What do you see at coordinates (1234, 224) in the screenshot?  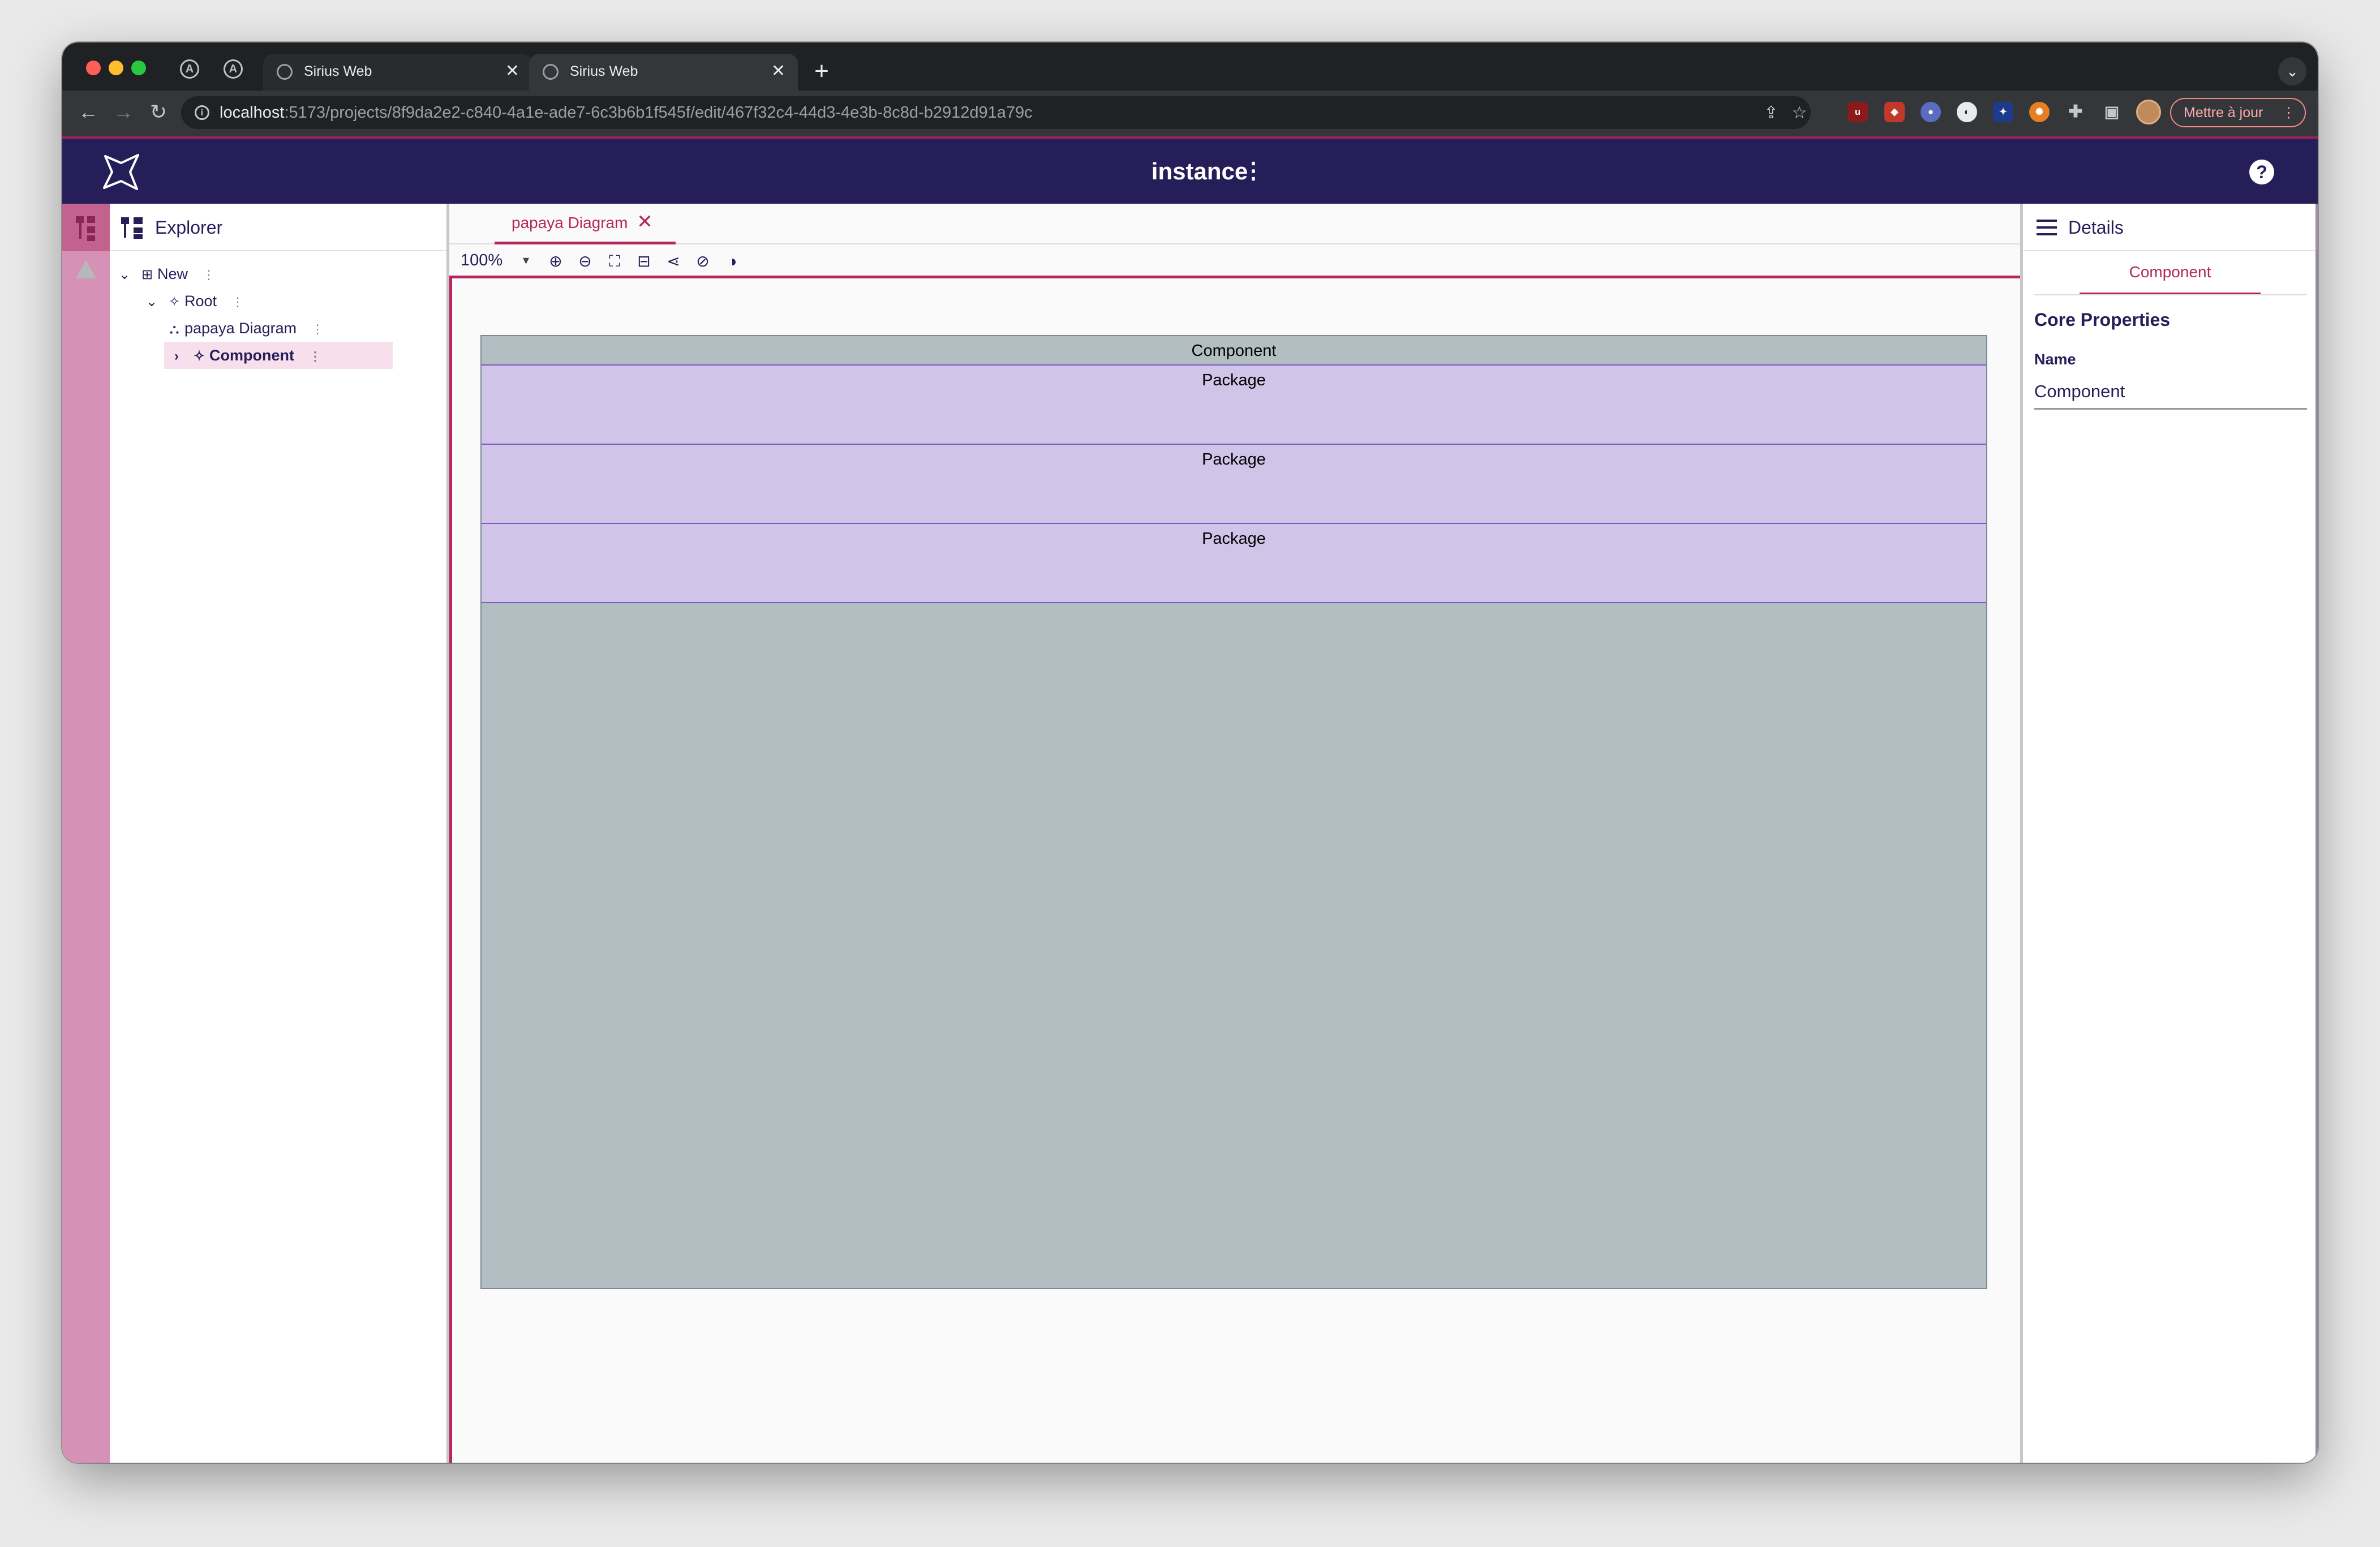 I see `editor-tab-bar: papaya Diagram ✕` at bounding box center [1234, 224].